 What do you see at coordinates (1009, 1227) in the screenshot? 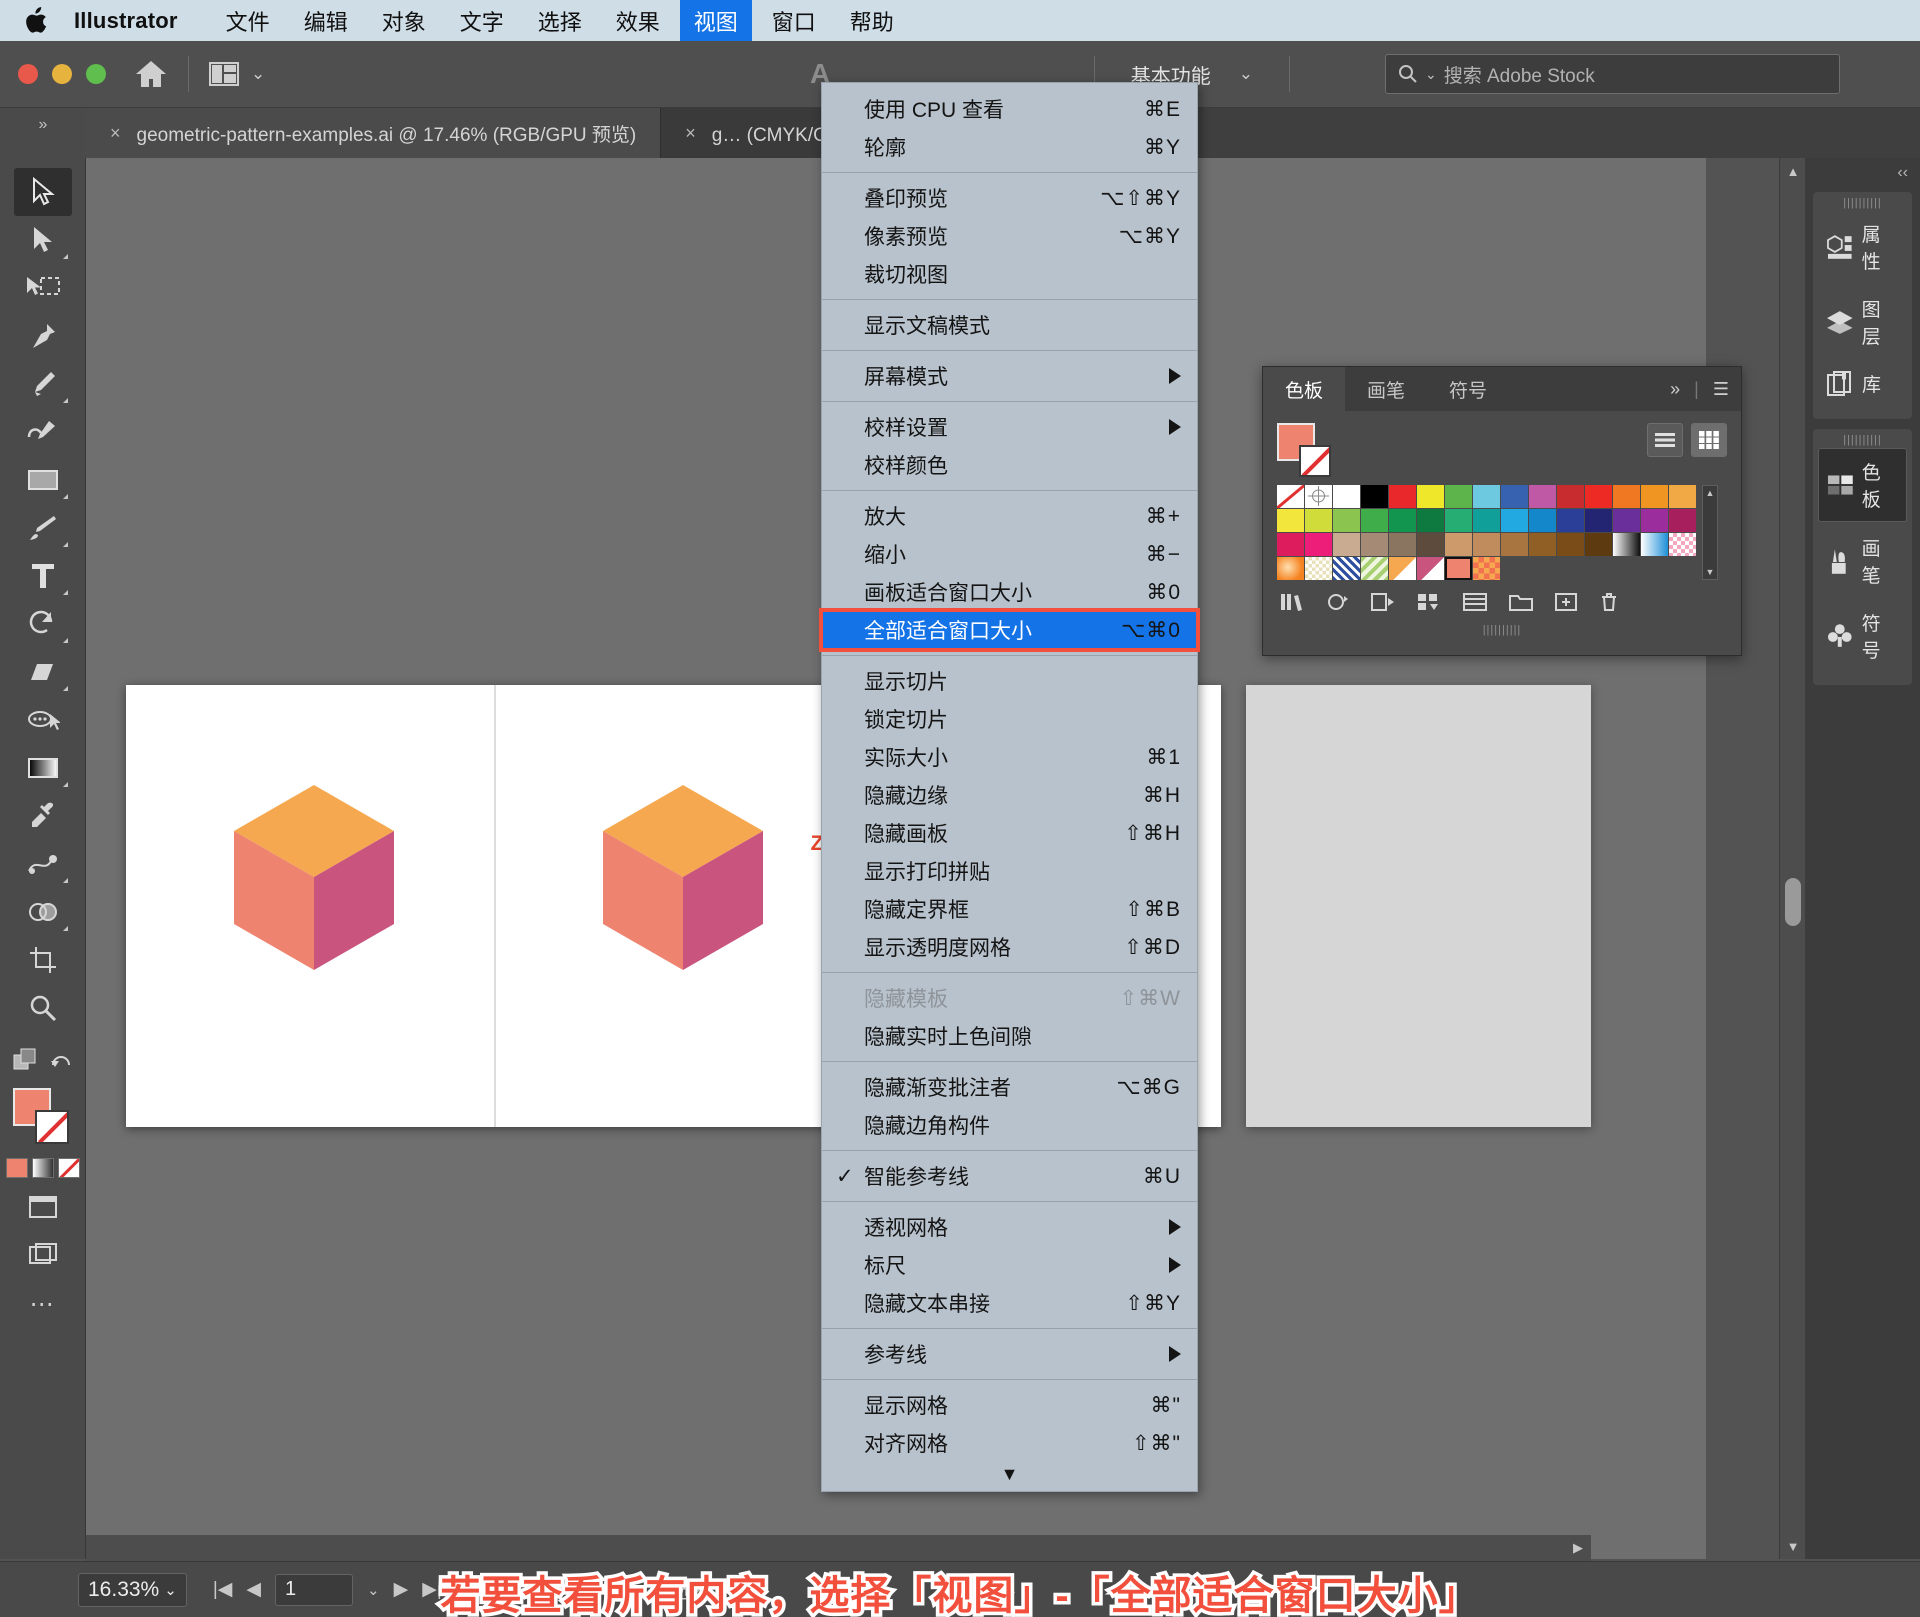
I see `menu-item-透视网格: 透视网格` at bounding box center [1009, 1227].